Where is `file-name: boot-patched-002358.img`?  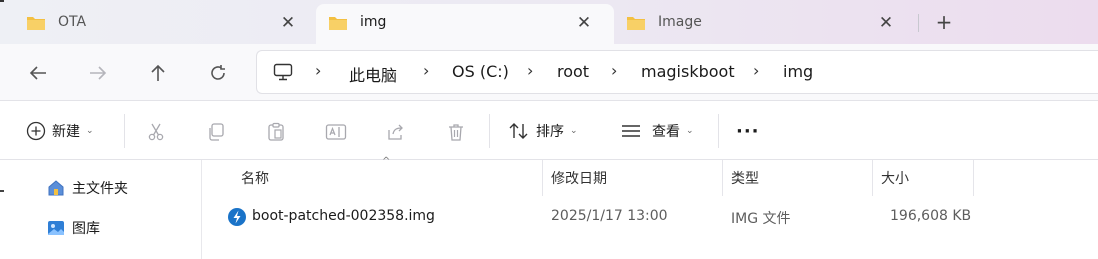
file-name: boot-patched-002358.img is located at coordinates (343, 216).